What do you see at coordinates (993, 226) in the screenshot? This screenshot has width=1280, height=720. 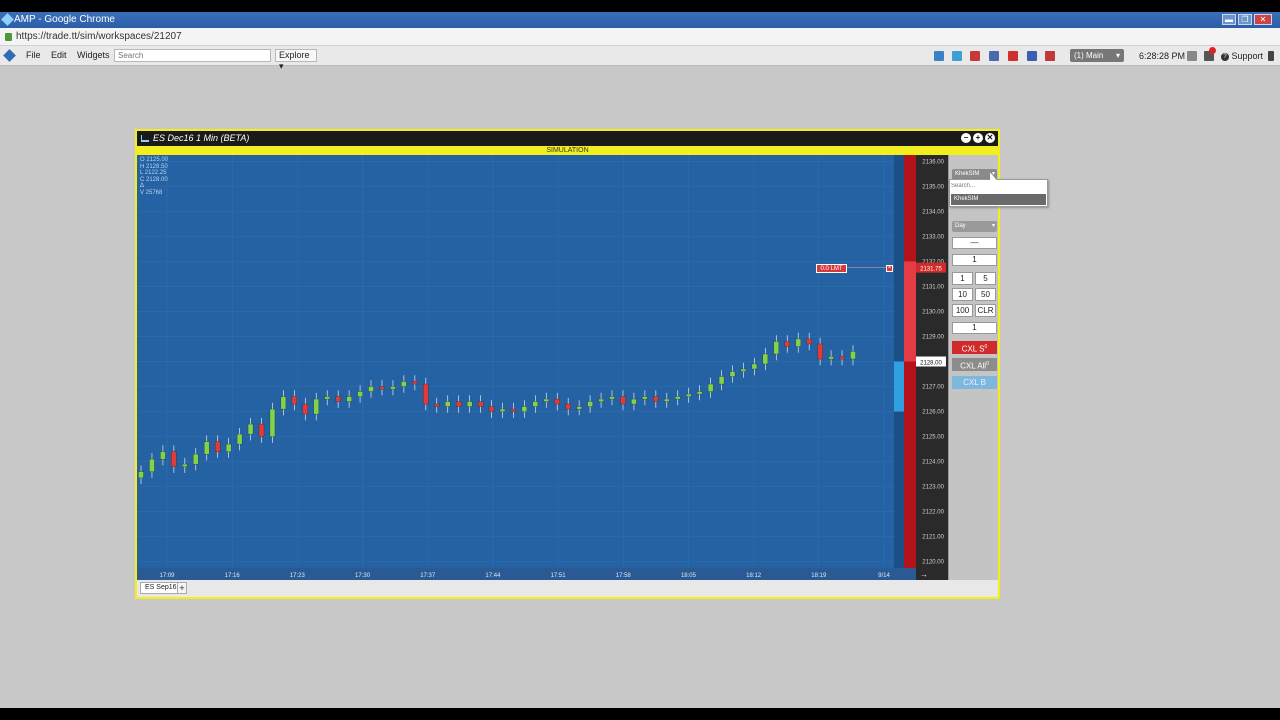 I see `chevron-down-icon: ▾` at bounding box center [993, 226].